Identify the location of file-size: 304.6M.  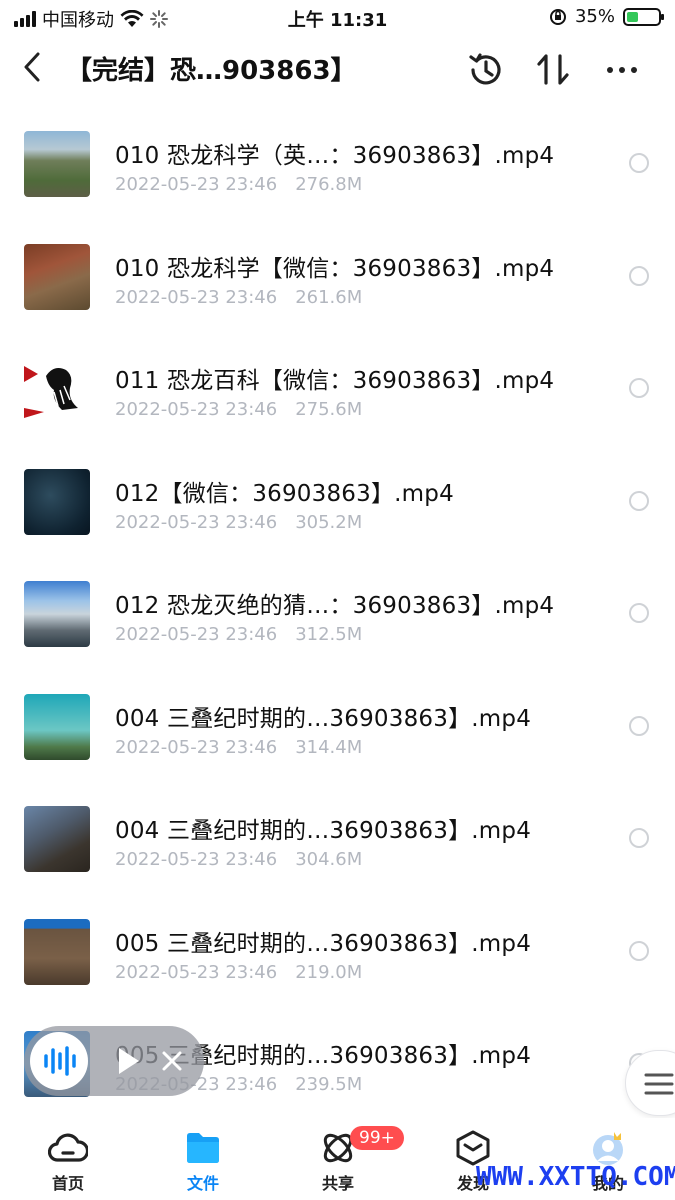
(329, 859).